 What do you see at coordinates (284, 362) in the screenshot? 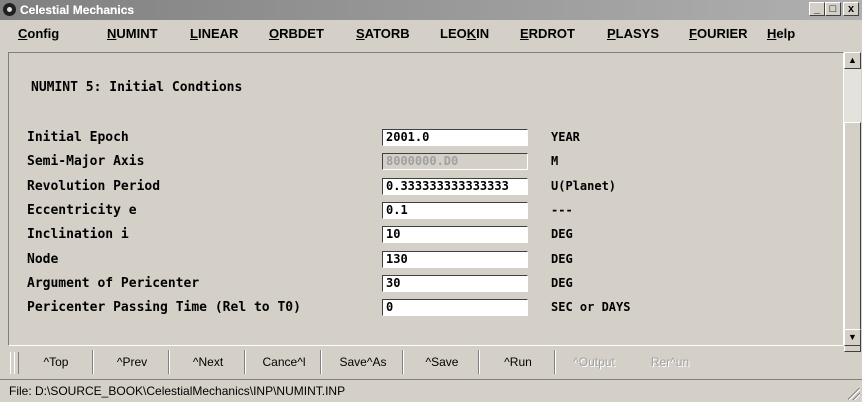
I see `toolbar-button-cancel: Cance^l` at bounding box center [284, 362].